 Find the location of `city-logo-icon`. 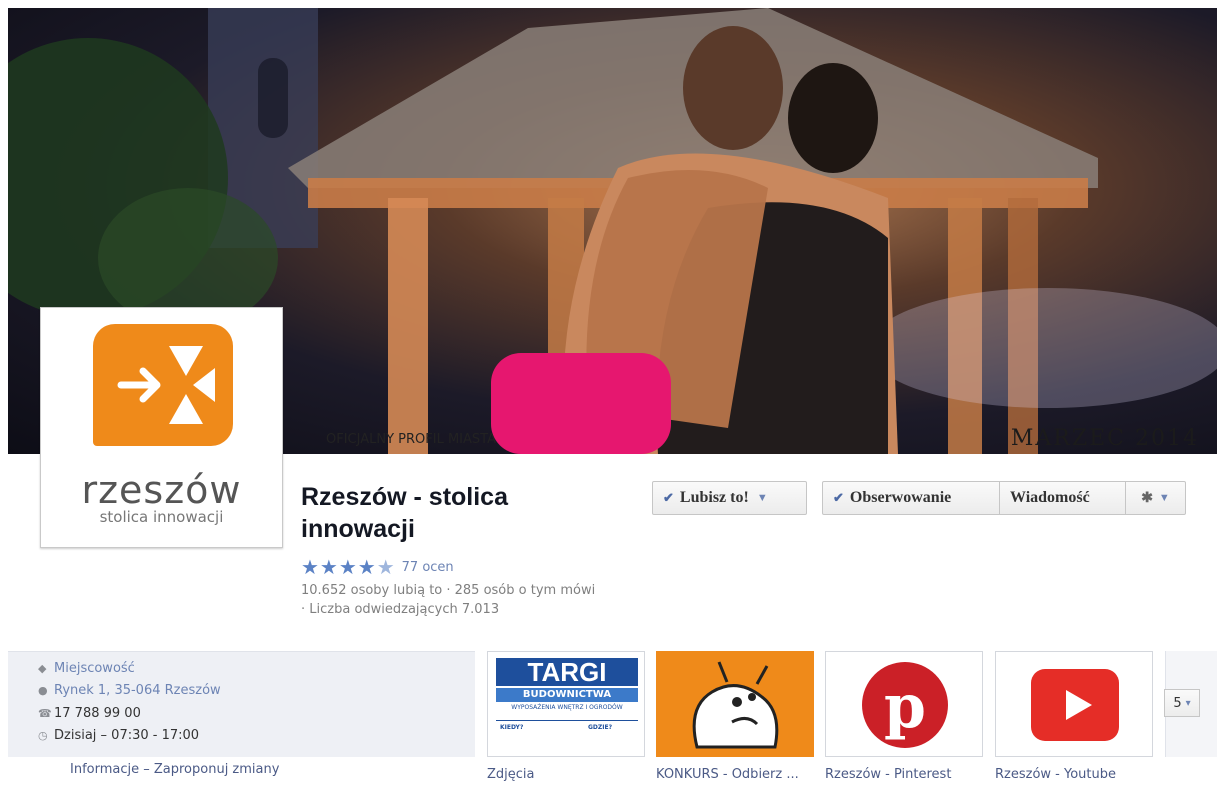

city-logo-icon is located at coordinates (163, 385).